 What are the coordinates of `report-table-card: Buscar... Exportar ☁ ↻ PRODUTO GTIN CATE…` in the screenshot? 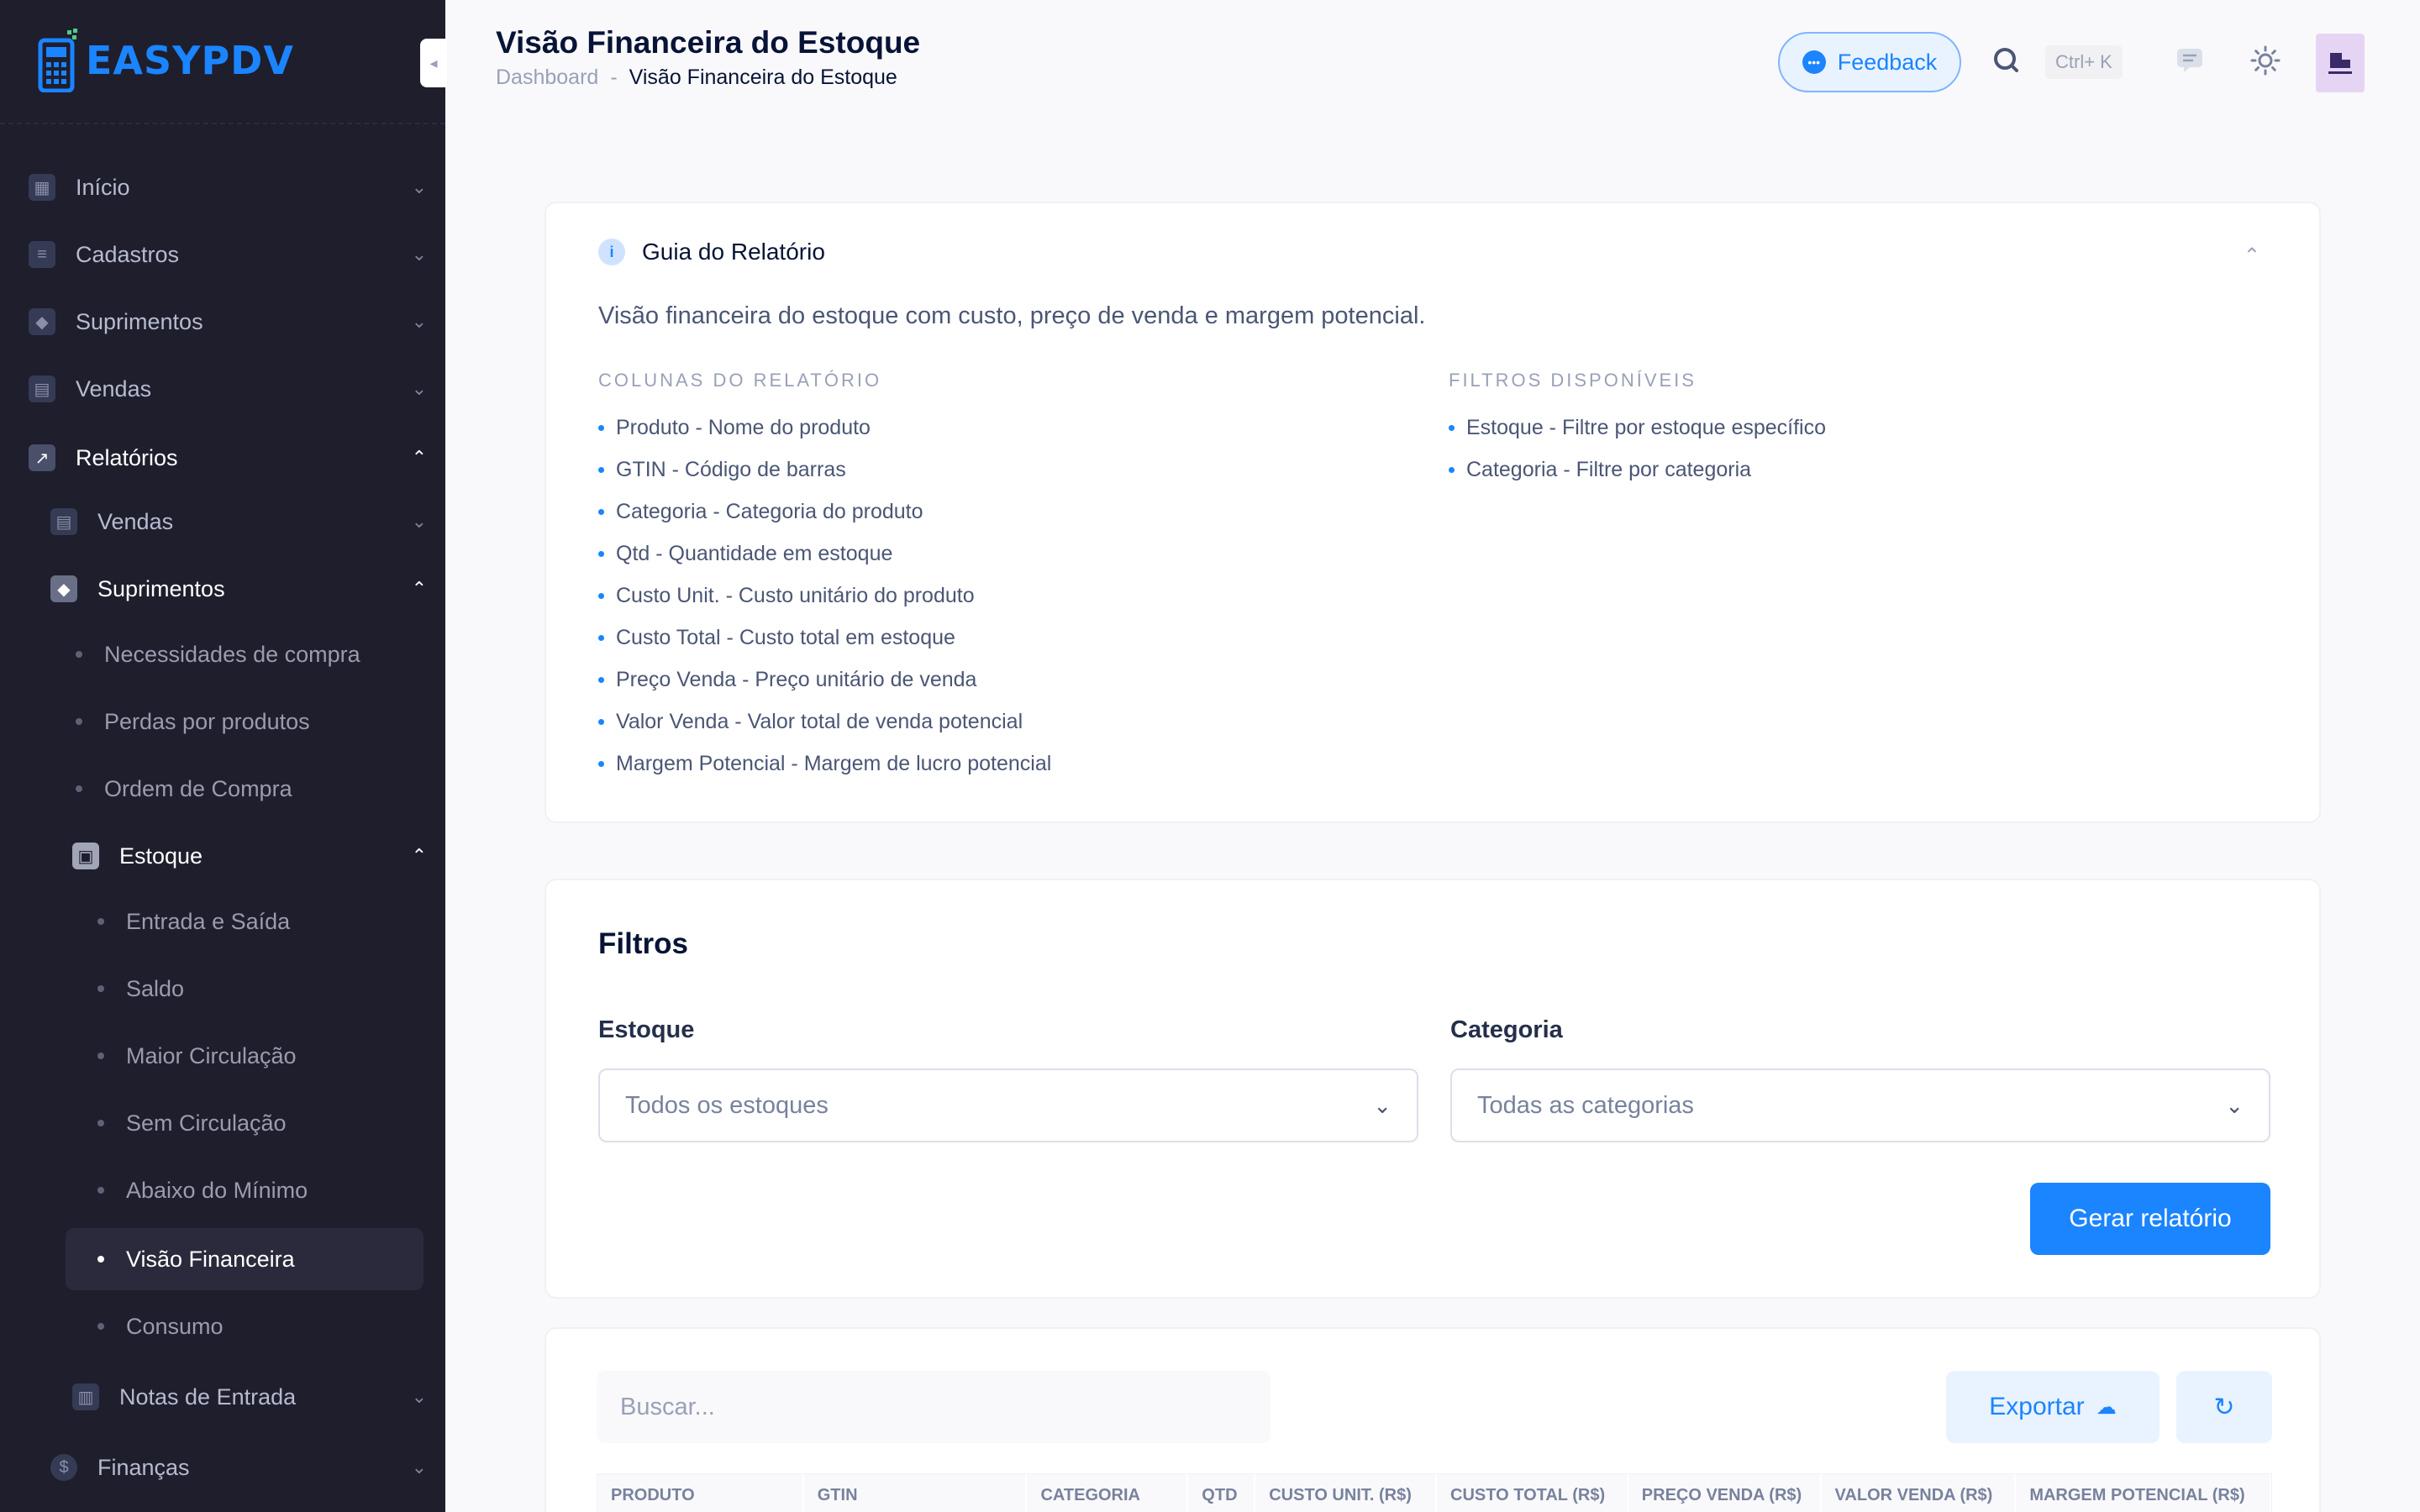 It's located at (1433, 1419).